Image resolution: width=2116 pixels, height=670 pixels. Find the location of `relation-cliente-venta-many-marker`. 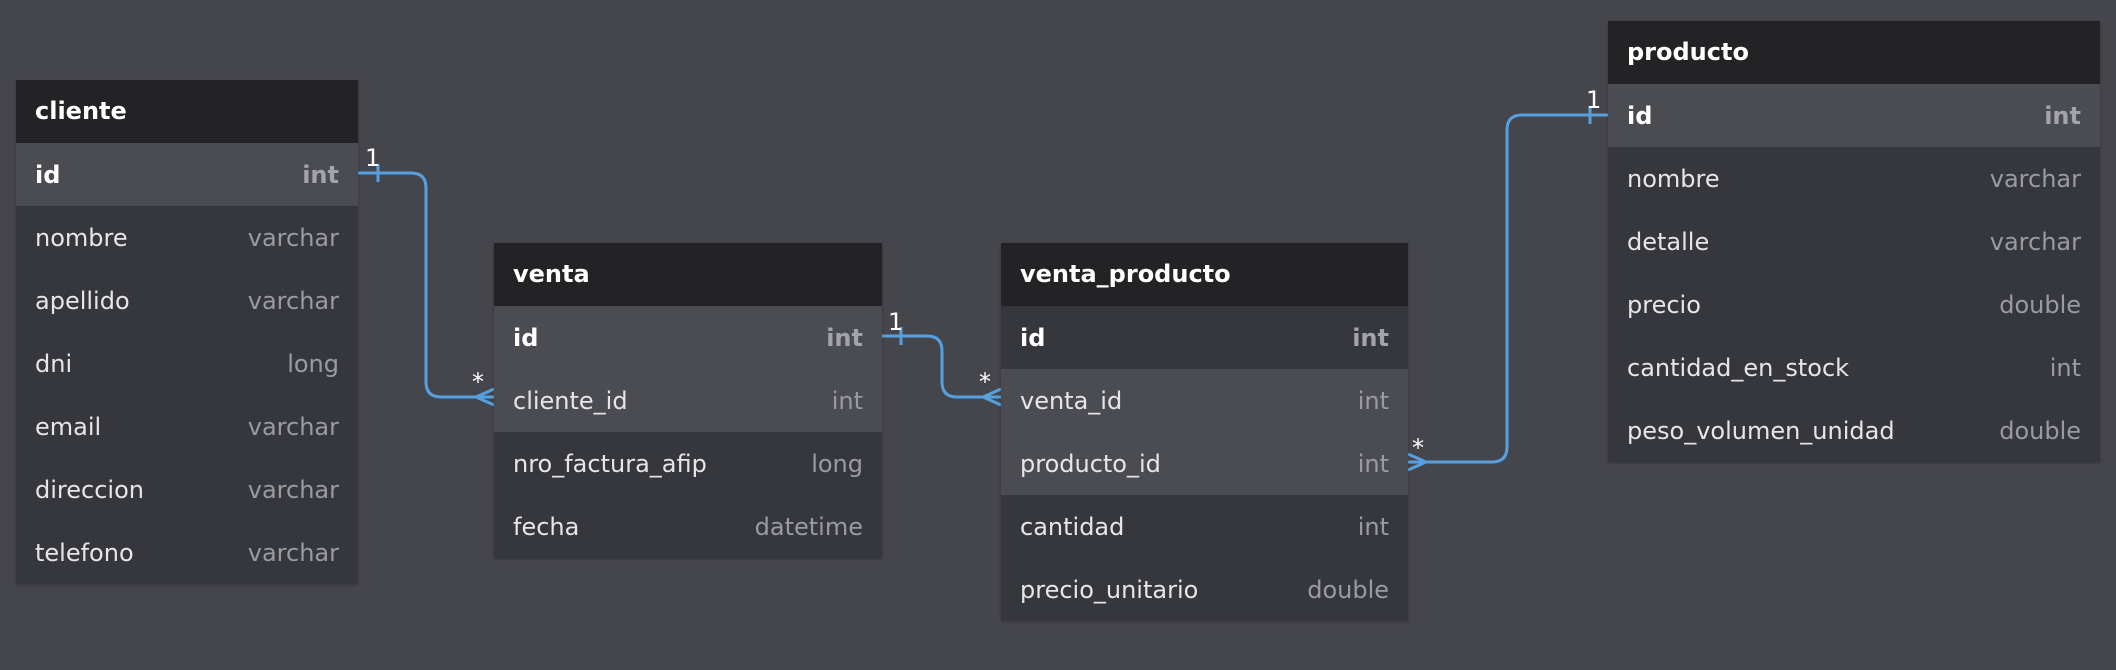

relation-cliente-venta-many-marker is located at coordinates (483, 397).